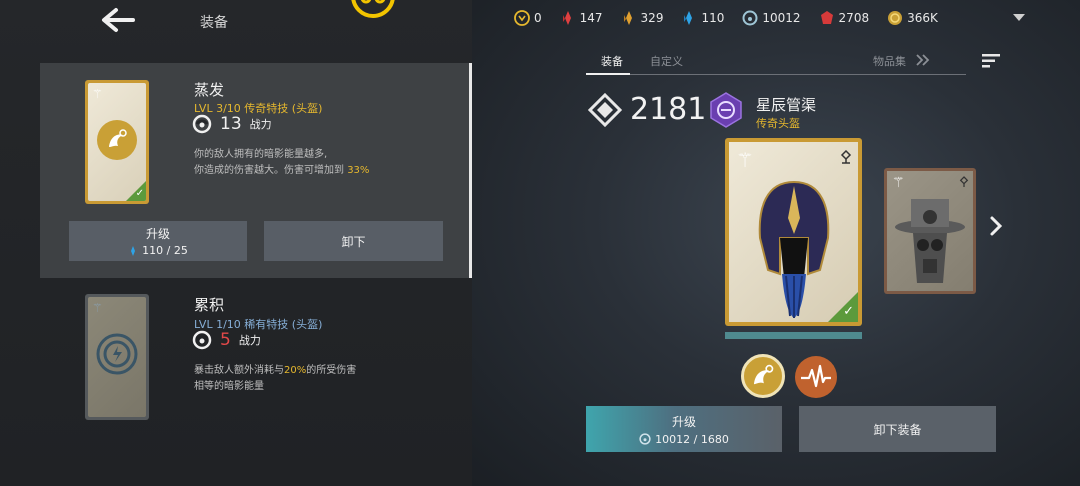  Describe the element at coordinates (786, 105) in the screenshot. I see `gear-name: 星辰管渠` at that location.